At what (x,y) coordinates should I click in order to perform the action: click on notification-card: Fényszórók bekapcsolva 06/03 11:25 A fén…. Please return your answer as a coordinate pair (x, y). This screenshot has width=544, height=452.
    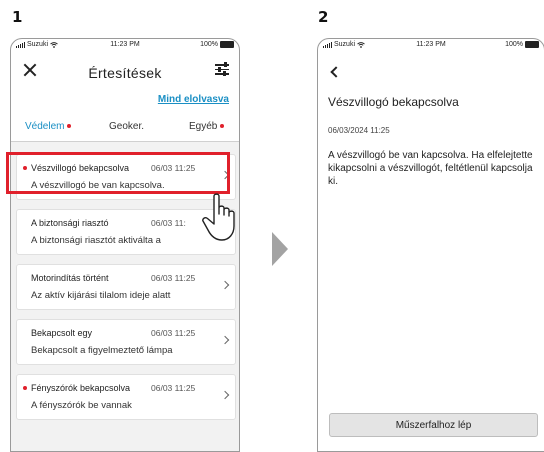
    Looking at the image, I should click on (126, 397).